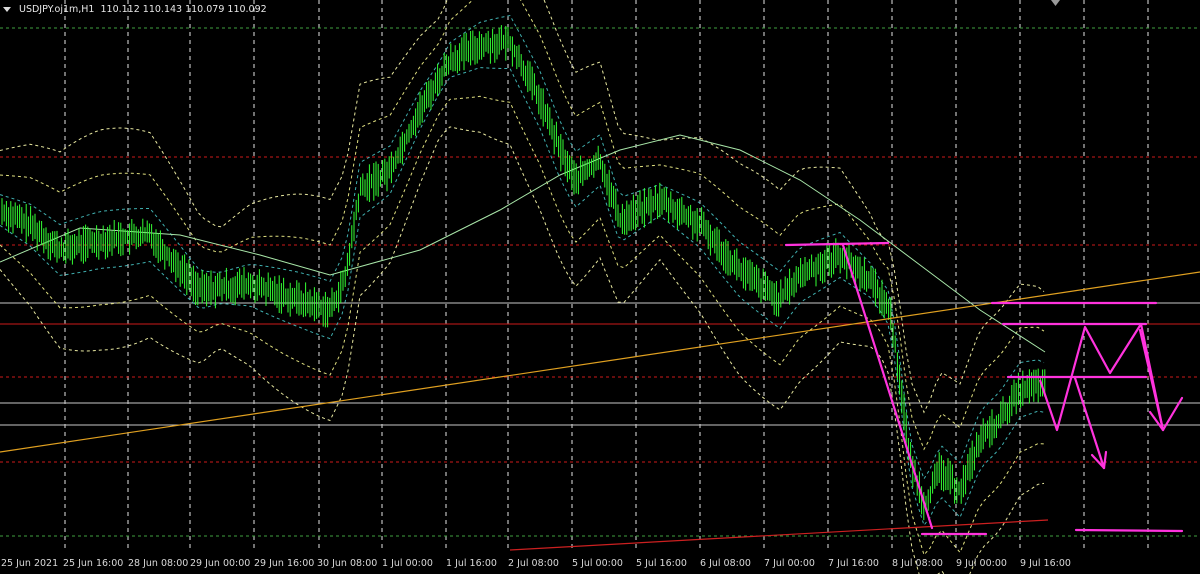 The image size is (1200, 574). Describe the element at coordinates (597, 563) in the screenshot. I see `time-axis-label: 5 Jul 00:00` at that location.